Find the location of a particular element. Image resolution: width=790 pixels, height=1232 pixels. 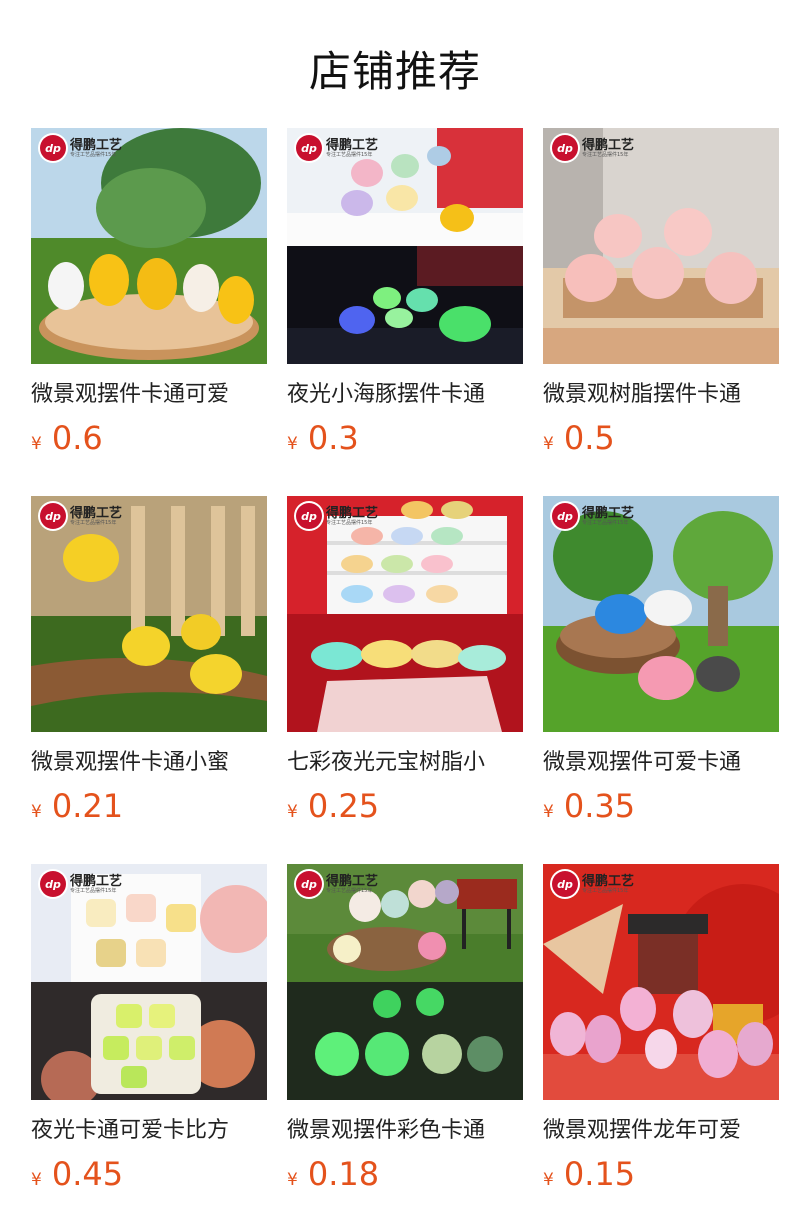

price-value: 0.3 is located at coordinates (333, 438).